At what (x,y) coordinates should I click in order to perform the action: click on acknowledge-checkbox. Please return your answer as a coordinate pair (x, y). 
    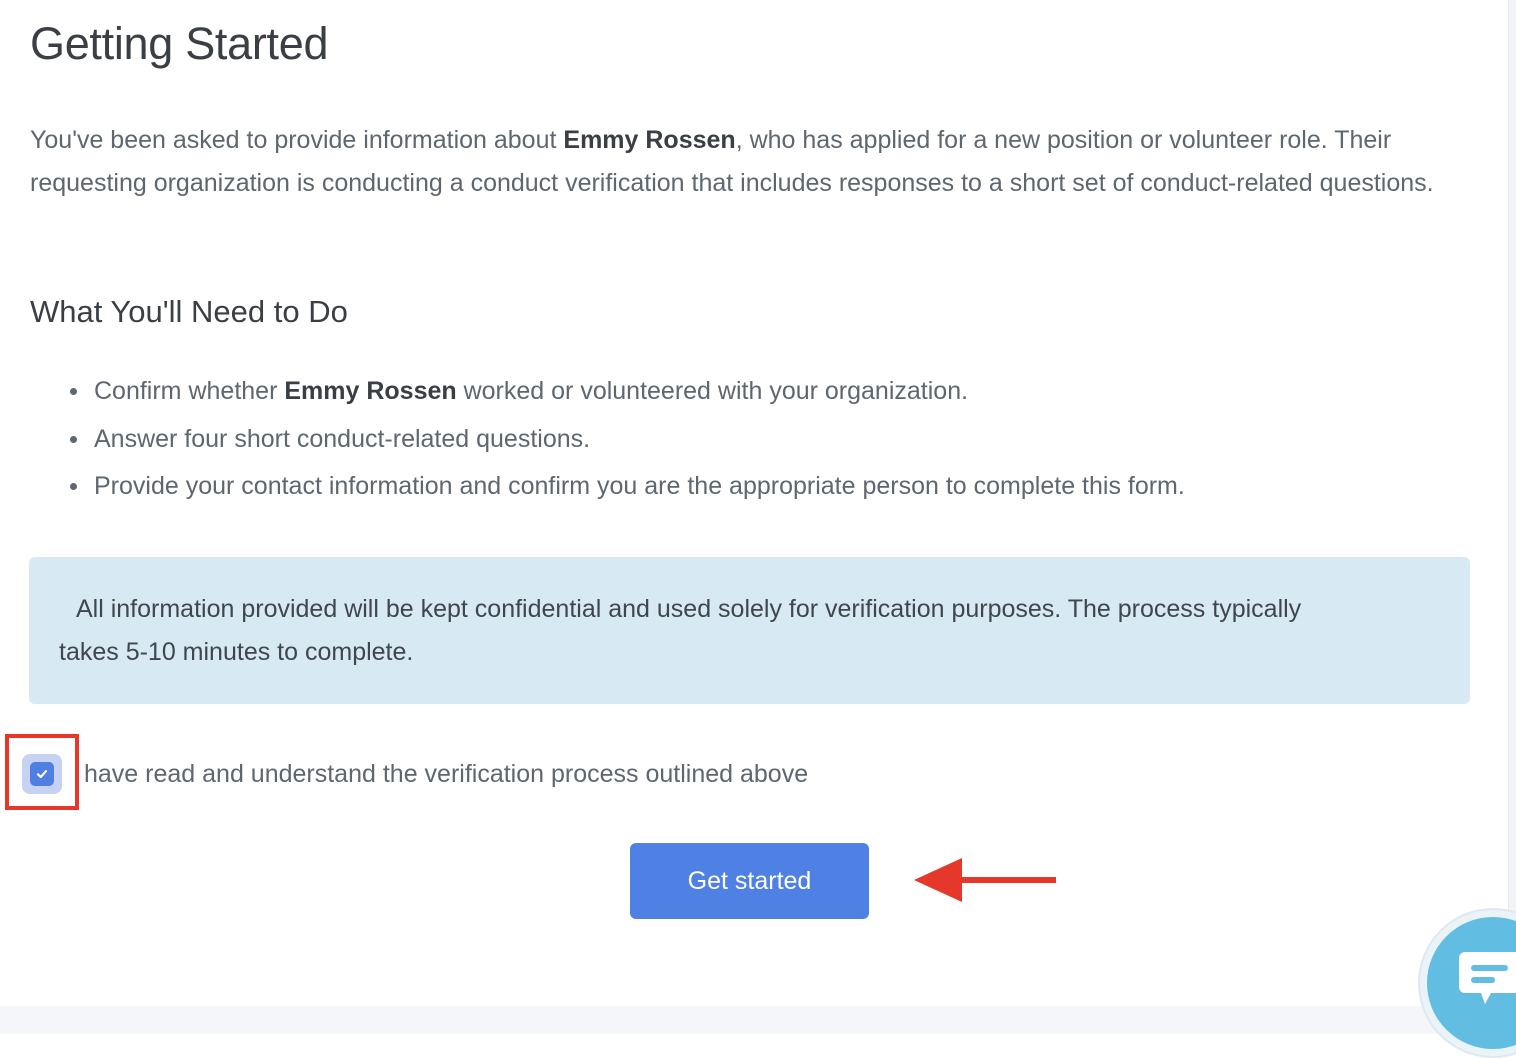
    Looking at the image, I should click on (42, 774).